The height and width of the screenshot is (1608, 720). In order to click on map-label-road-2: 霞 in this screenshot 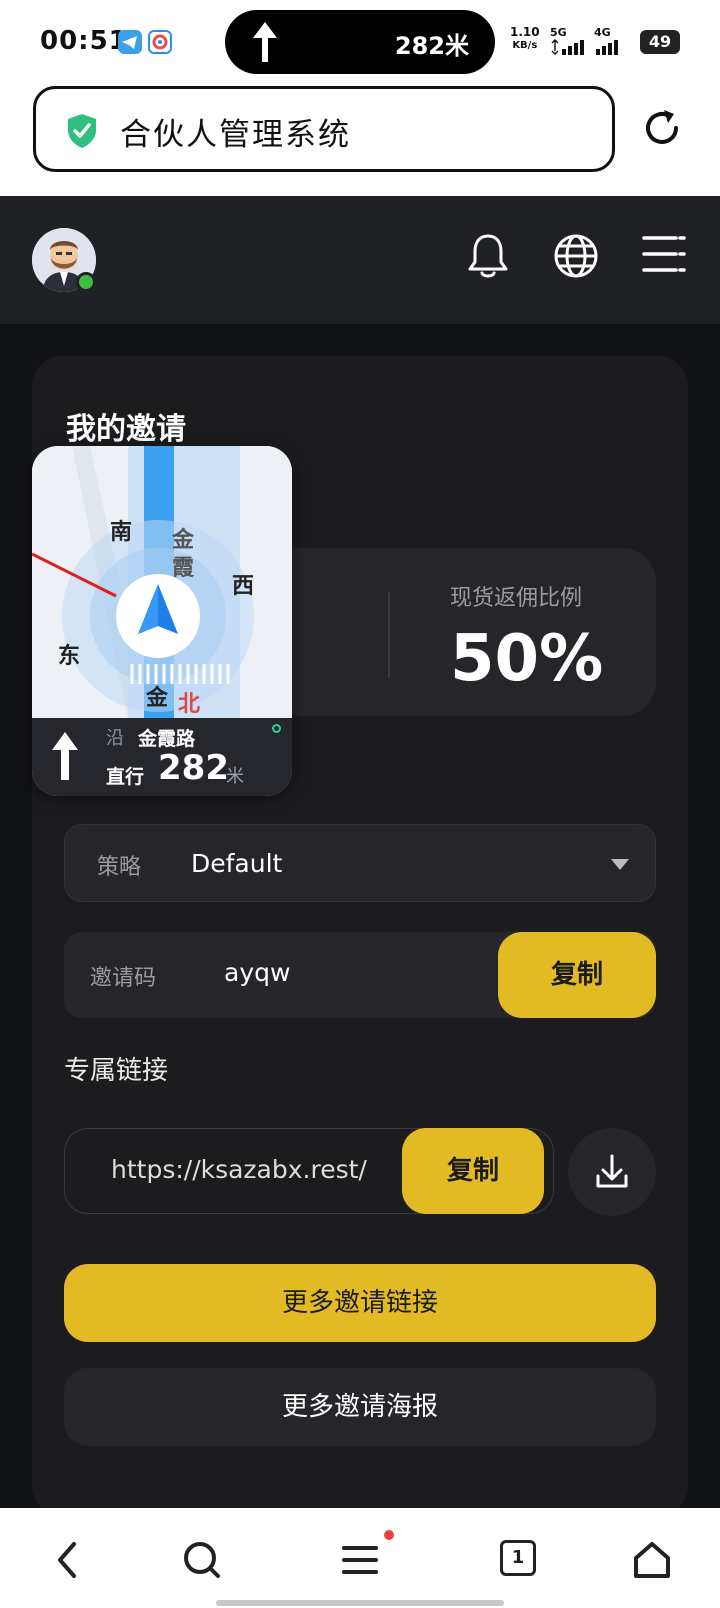, I will do `click(183, 568)`.